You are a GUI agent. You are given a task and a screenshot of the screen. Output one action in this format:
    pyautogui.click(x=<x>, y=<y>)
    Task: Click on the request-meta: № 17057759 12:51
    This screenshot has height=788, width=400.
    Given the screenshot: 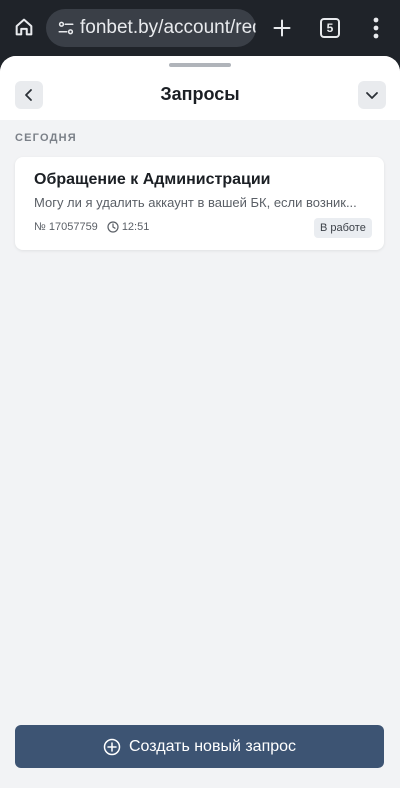 What is the action you would take?
    pyautogui.click(x=91, y=227)
    